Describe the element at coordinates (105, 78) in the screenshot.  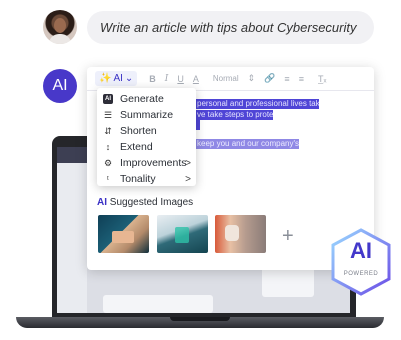
I see `magic-wand-icon: ✨` at that location.